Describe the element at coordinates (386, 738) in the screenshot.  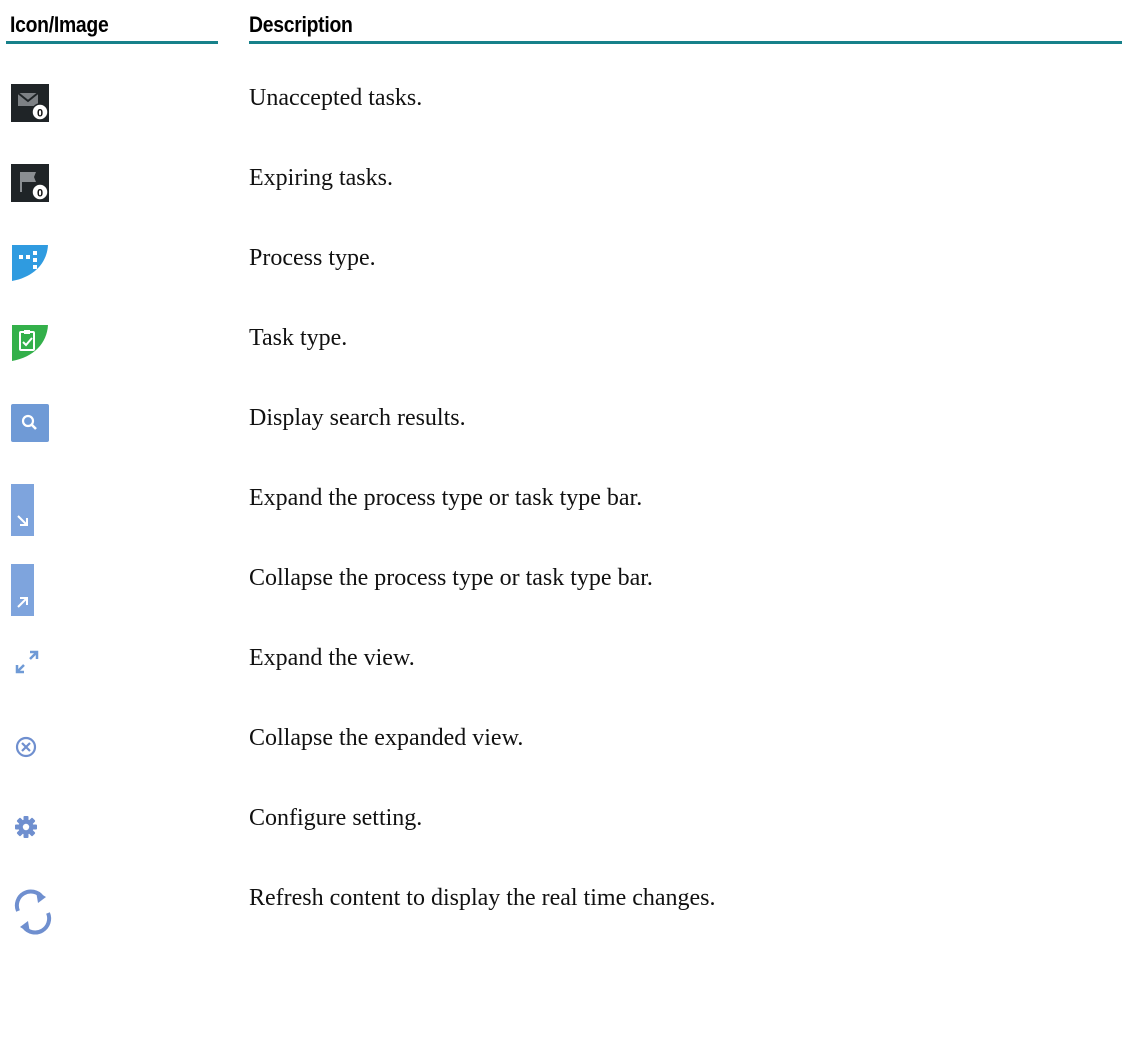
I see `row-description: Collapse the expanded view.` at that location.